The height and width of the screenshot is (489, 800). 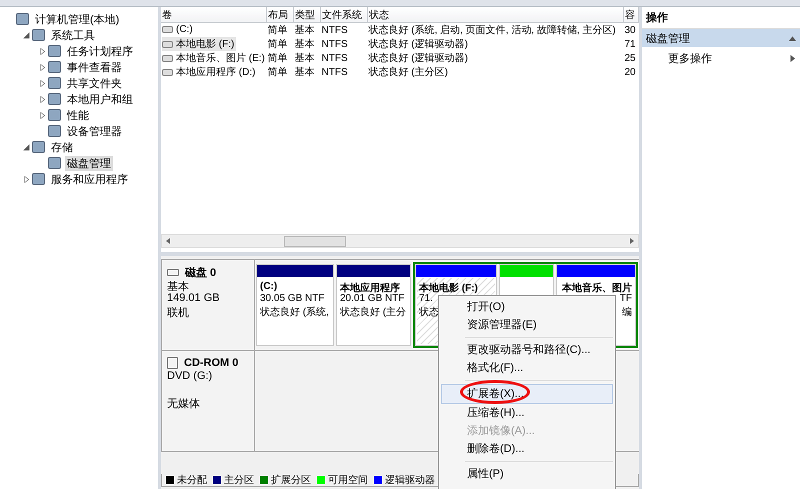 What do you see at coordinates (194, 298) in the screenshot?
I see `disk-detail: 149.01 GB` at bounding box center [194, 298].